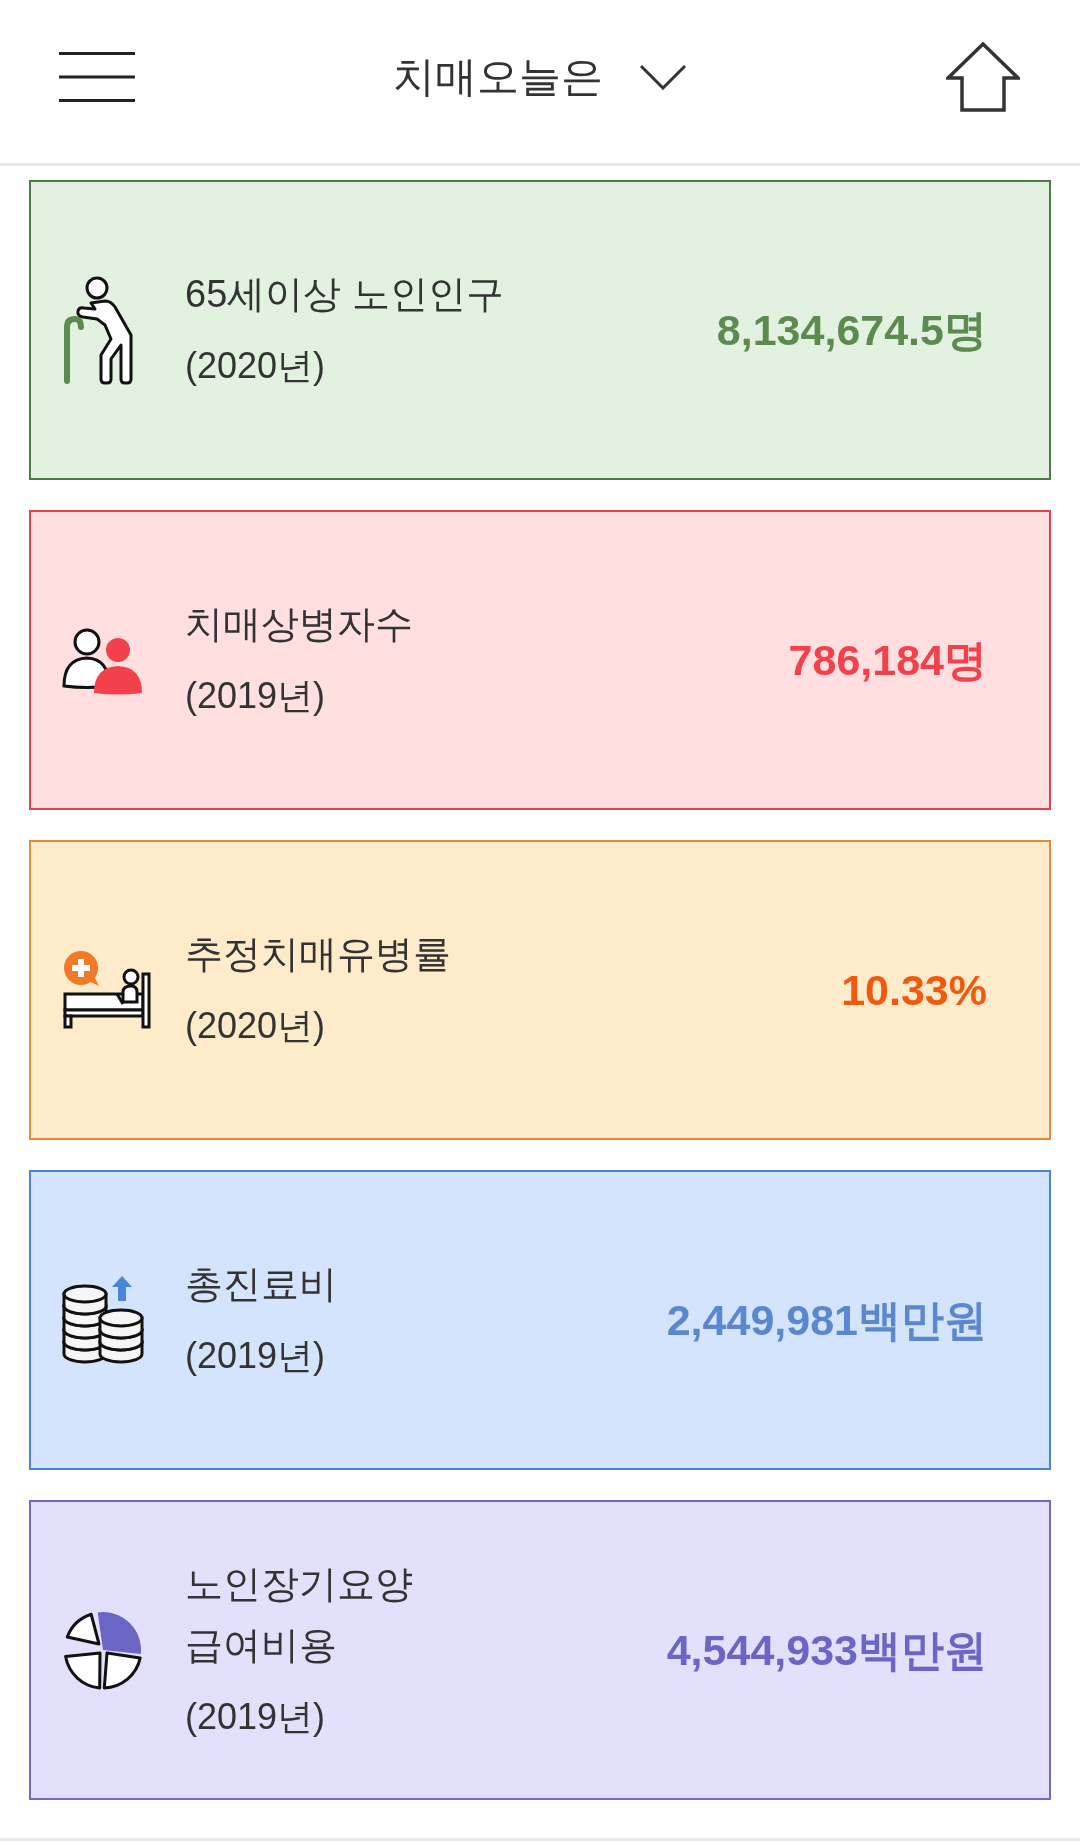 This screenshot has width=1080, height=1846. I want to click on patient-bed-icon, so click(107, 990).